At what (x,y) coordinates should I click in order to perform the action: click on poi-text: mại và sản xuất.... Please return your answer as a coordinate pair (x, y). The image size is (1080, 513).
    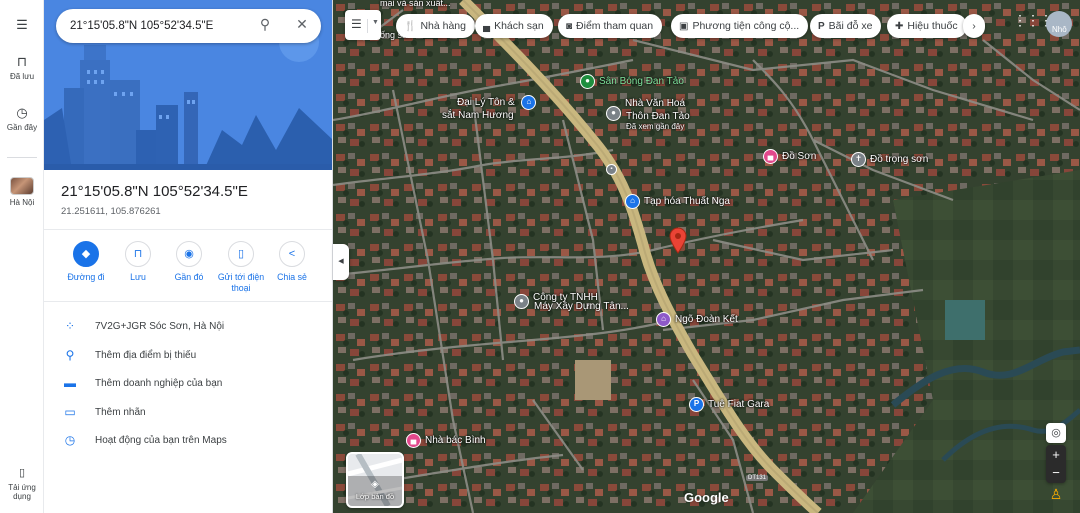
    Looking at the image, I should click on (415, 4).